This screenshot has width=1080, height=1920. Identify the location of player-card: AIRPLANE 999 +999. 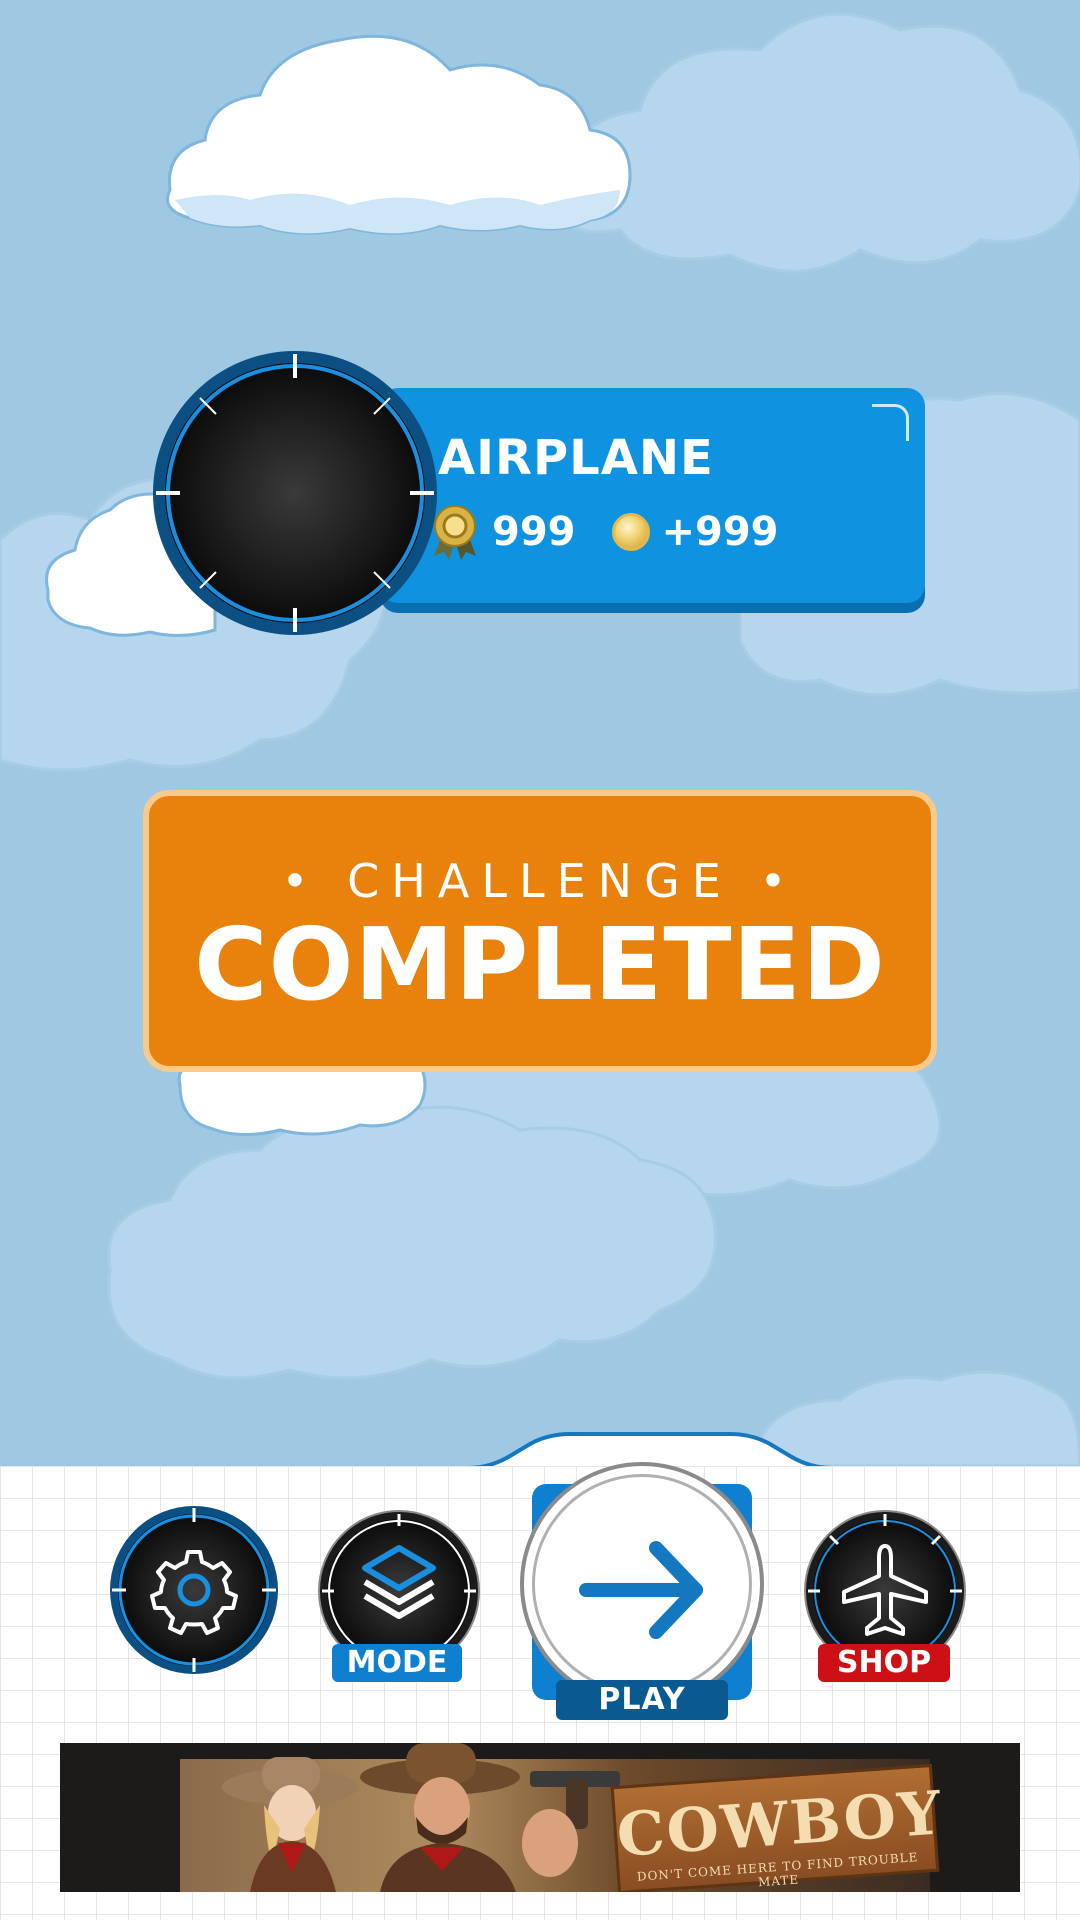
(540, 493).